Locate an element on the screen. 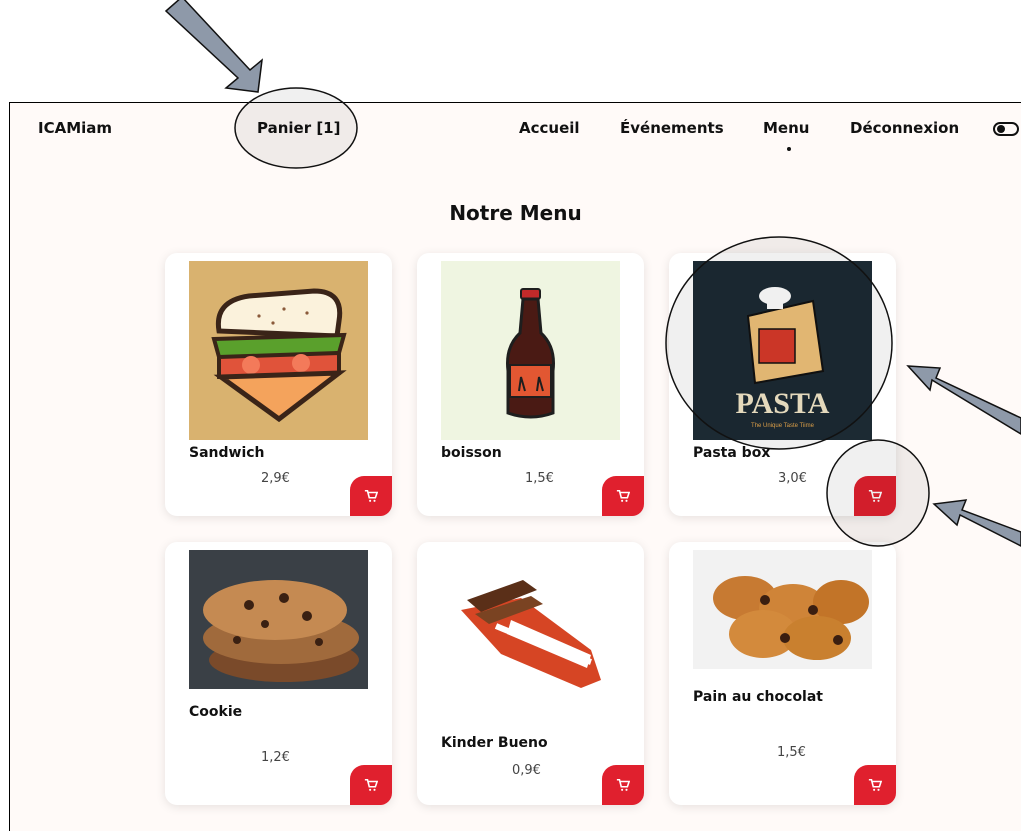 The image size is (1021, 831). nav-menu: Menu is located at coordinates (786, 128).